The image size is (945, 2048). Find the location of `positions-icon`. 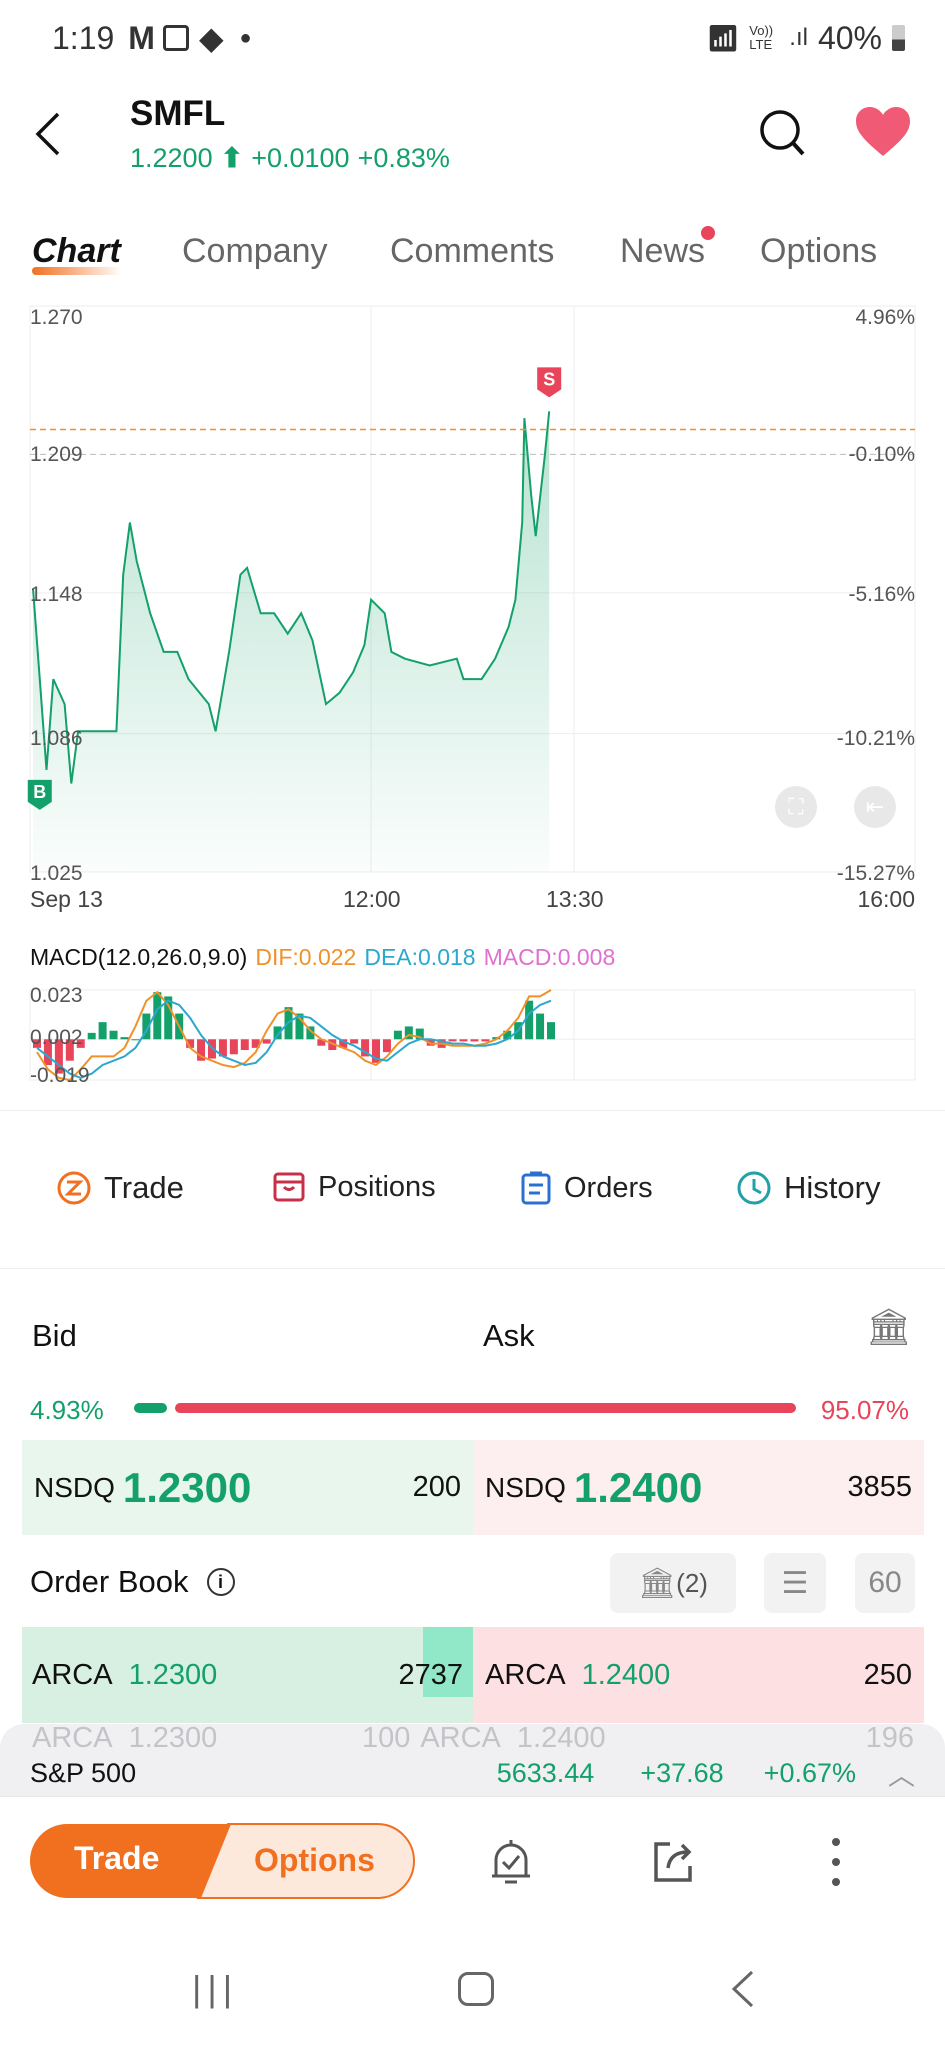

positions-icon is located at coordinates (289, 1187).